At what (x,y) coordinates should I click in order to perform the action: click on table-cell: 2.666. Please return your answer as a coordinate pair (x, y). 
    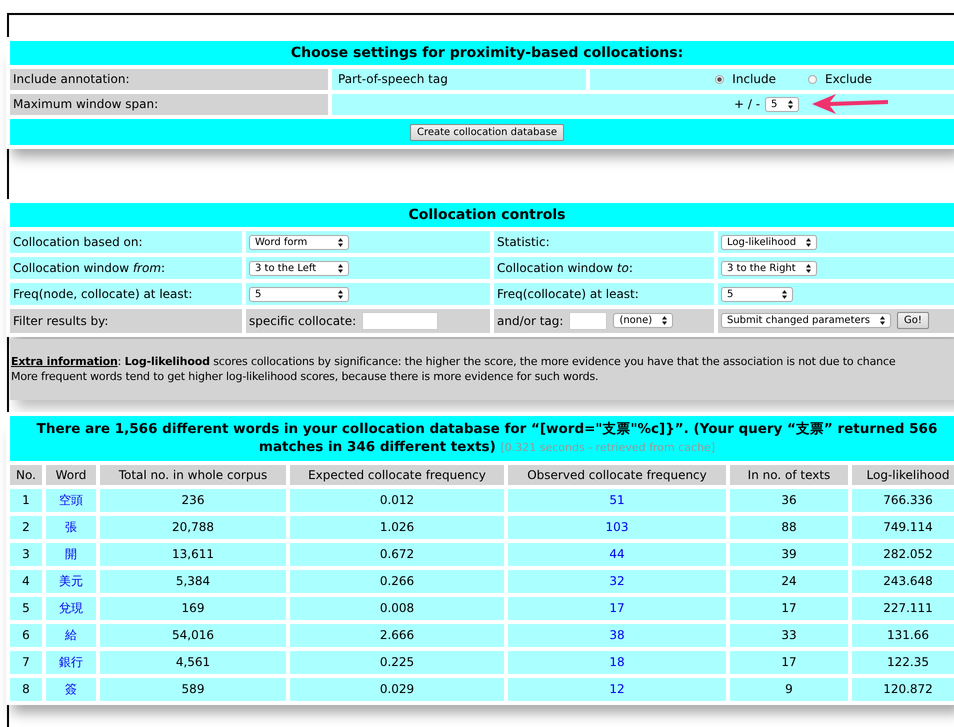
    Looking at the image, I should click on (397, 635).